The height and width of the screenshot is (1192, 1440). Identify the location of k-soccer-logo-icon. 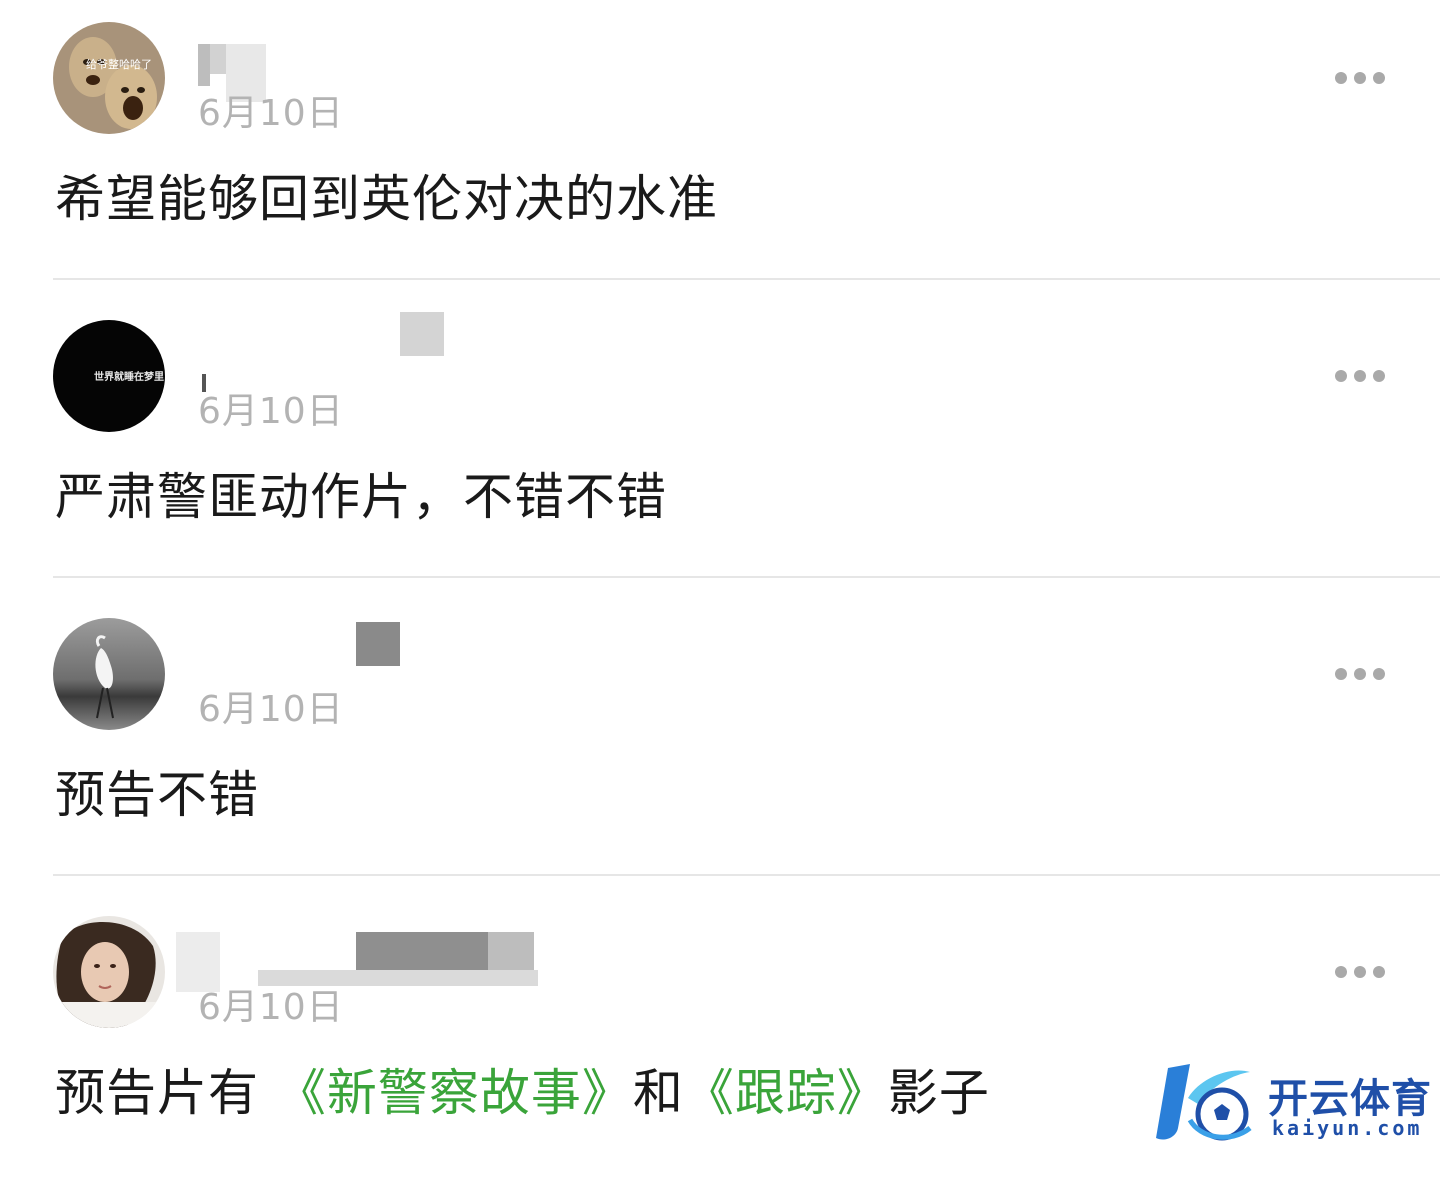
(1204, 1102).